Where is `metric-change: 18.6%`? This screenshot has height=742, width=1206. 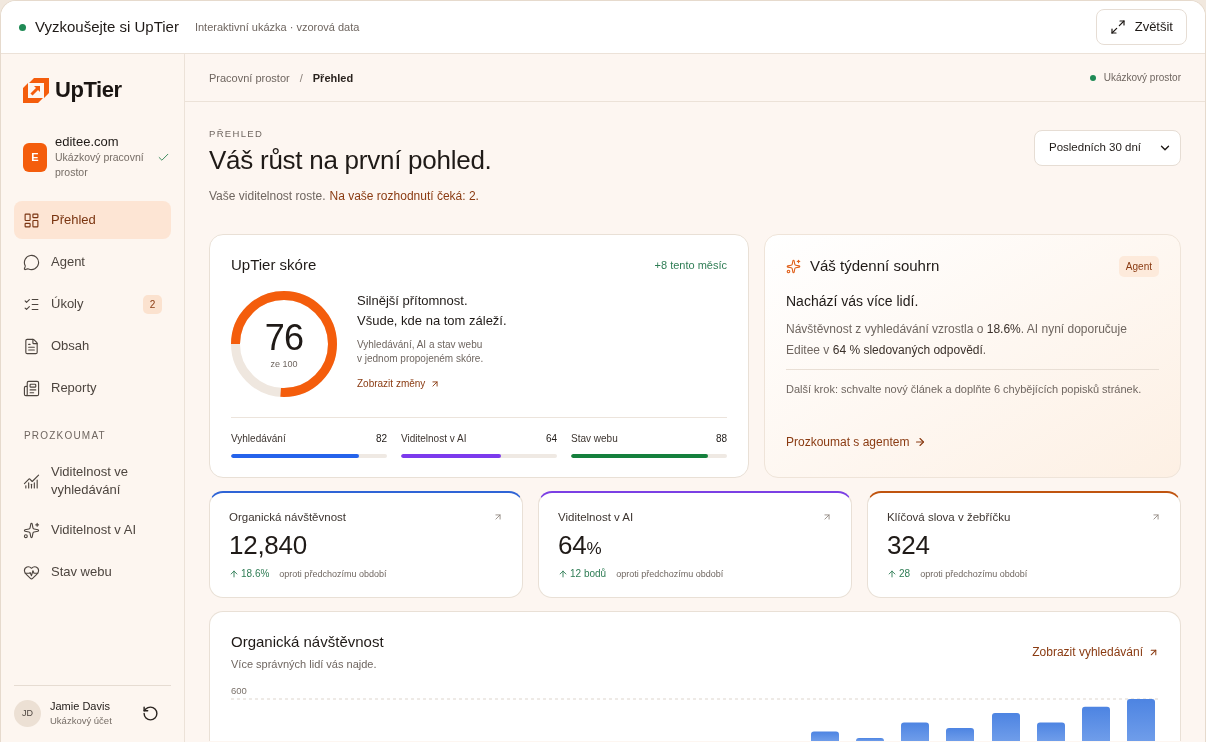
metric-change: 18.6% is located at coordinates (255, 574).